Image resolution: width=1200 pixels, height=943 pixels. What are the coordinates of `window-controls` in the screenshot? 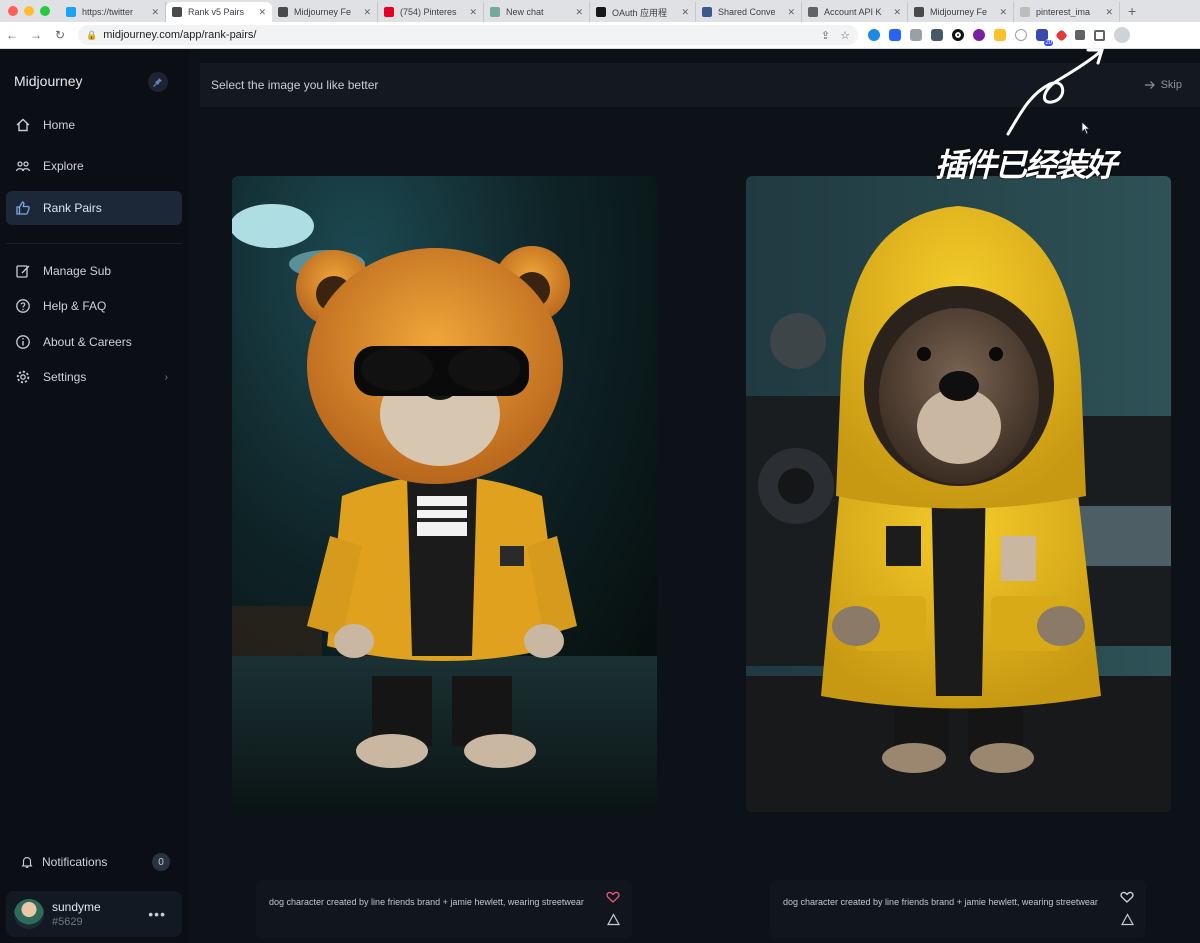 It's located at (30, 14).